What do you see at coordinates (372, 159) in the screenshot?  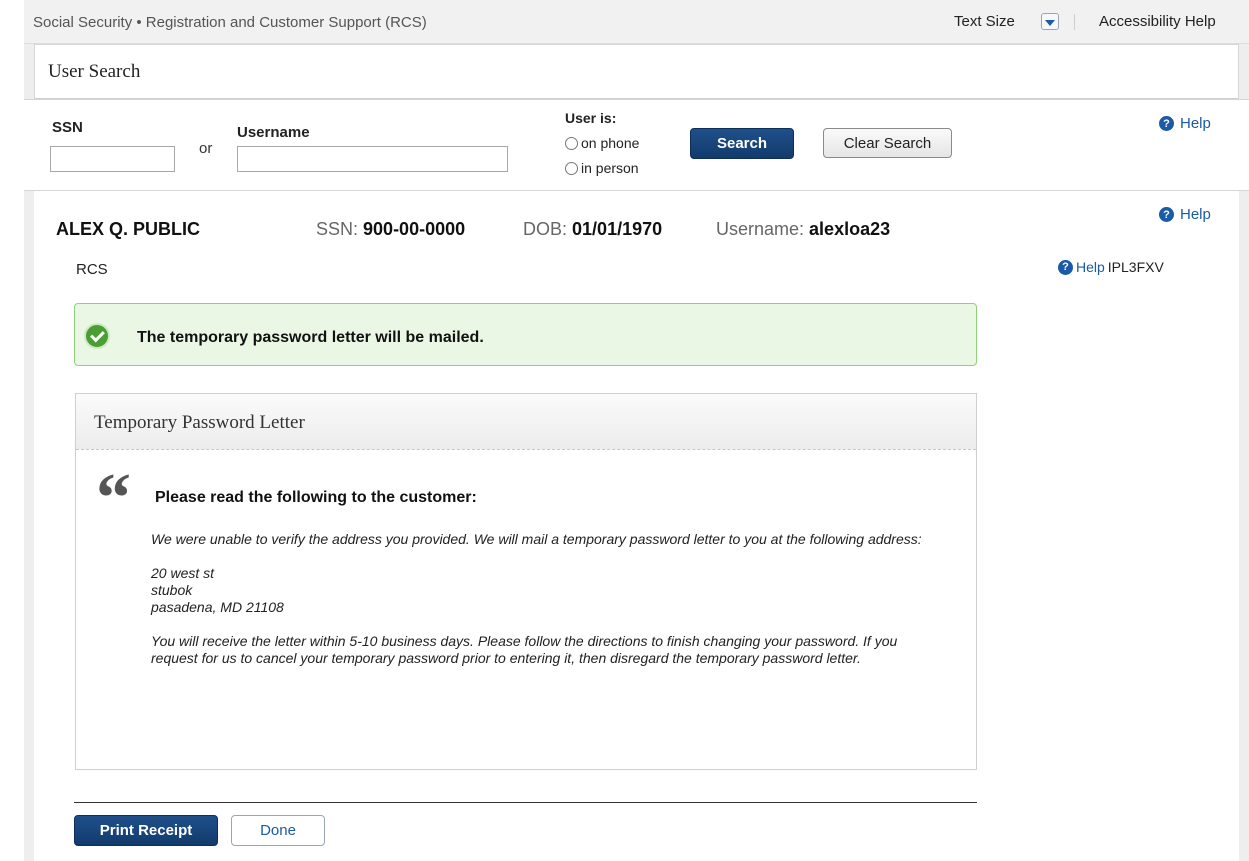 I see `username-input` at bounding box center [372, 159].